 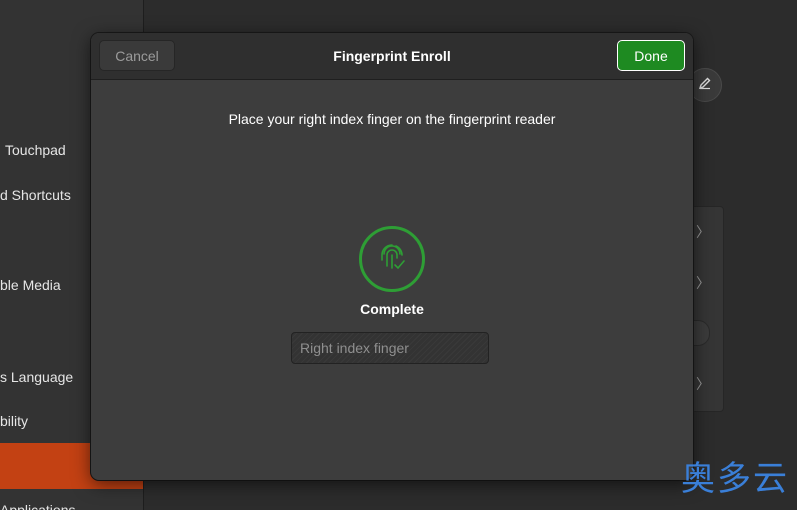 What do you see at coordinates (735, 479) in the screenshot?
I see `watermark-logo: 奥多云` at bounding box center [735, 479].